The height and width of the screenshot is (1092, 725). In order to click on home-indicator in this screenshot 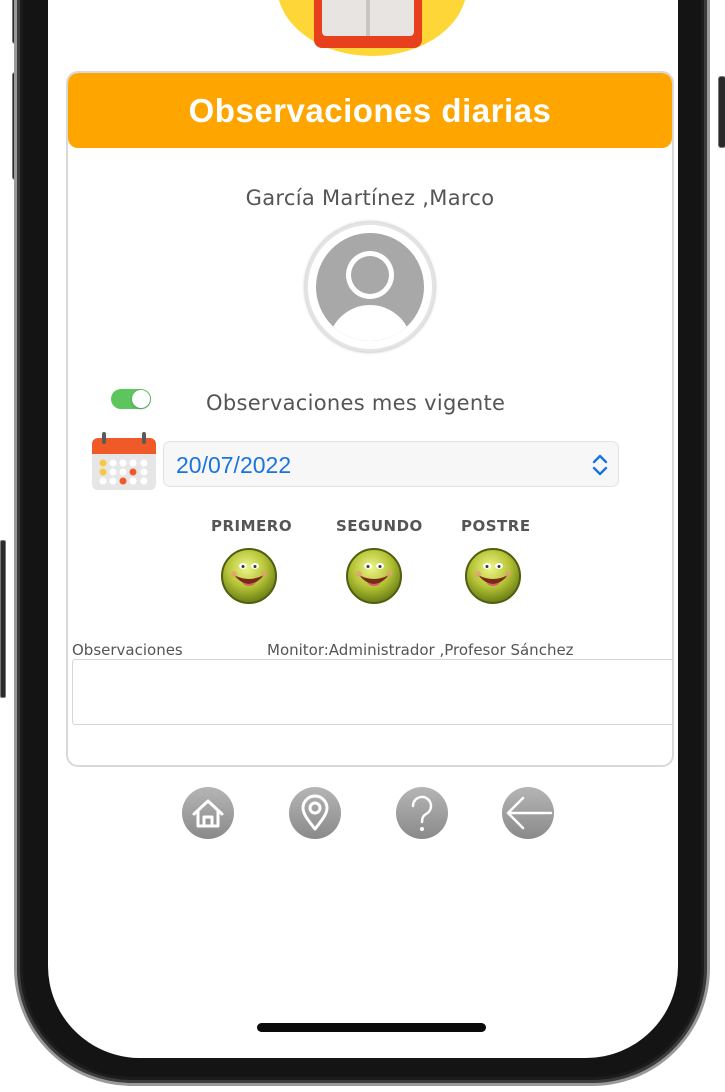, I will do `click(371, 1027)`.